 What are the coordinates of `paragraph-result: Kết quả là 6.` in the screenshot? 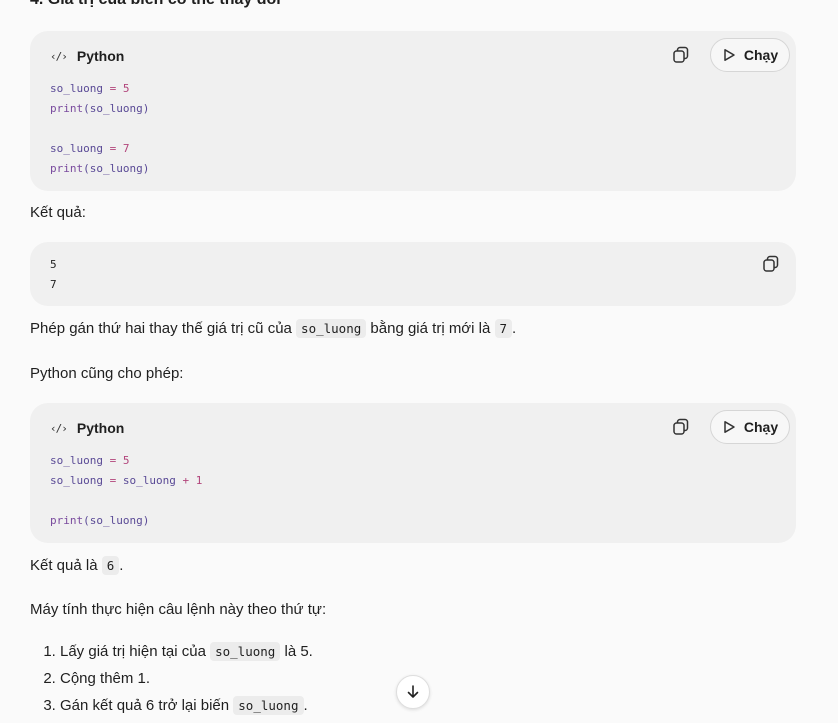 It's located at (77, 565).